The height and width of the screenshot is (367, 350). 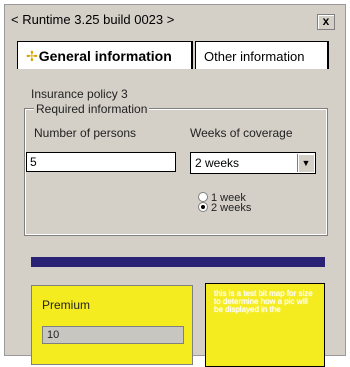 I want to click on tab-label: Other information, so click(x=254, y=56).